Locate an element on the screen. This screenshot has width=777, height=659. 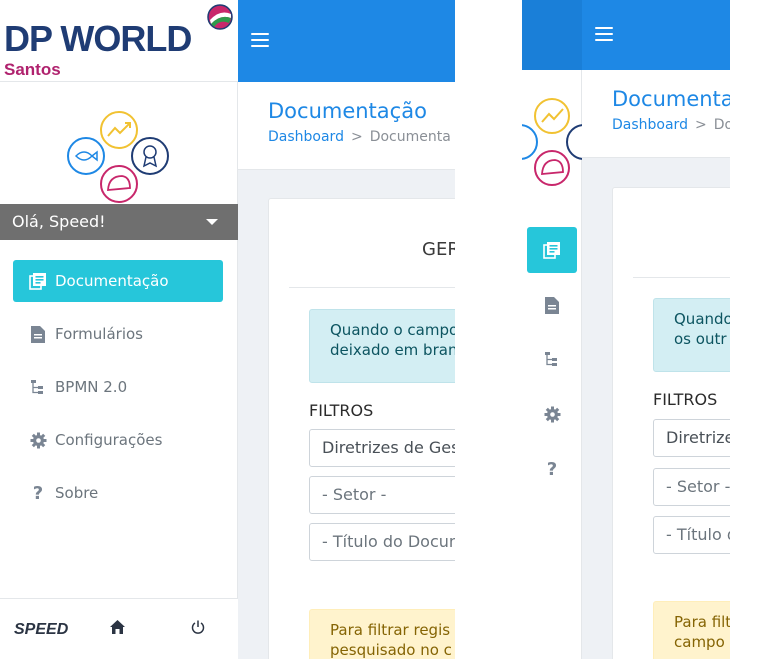
document-title-input: - Título do Documento is located at coordinates (382, 542).